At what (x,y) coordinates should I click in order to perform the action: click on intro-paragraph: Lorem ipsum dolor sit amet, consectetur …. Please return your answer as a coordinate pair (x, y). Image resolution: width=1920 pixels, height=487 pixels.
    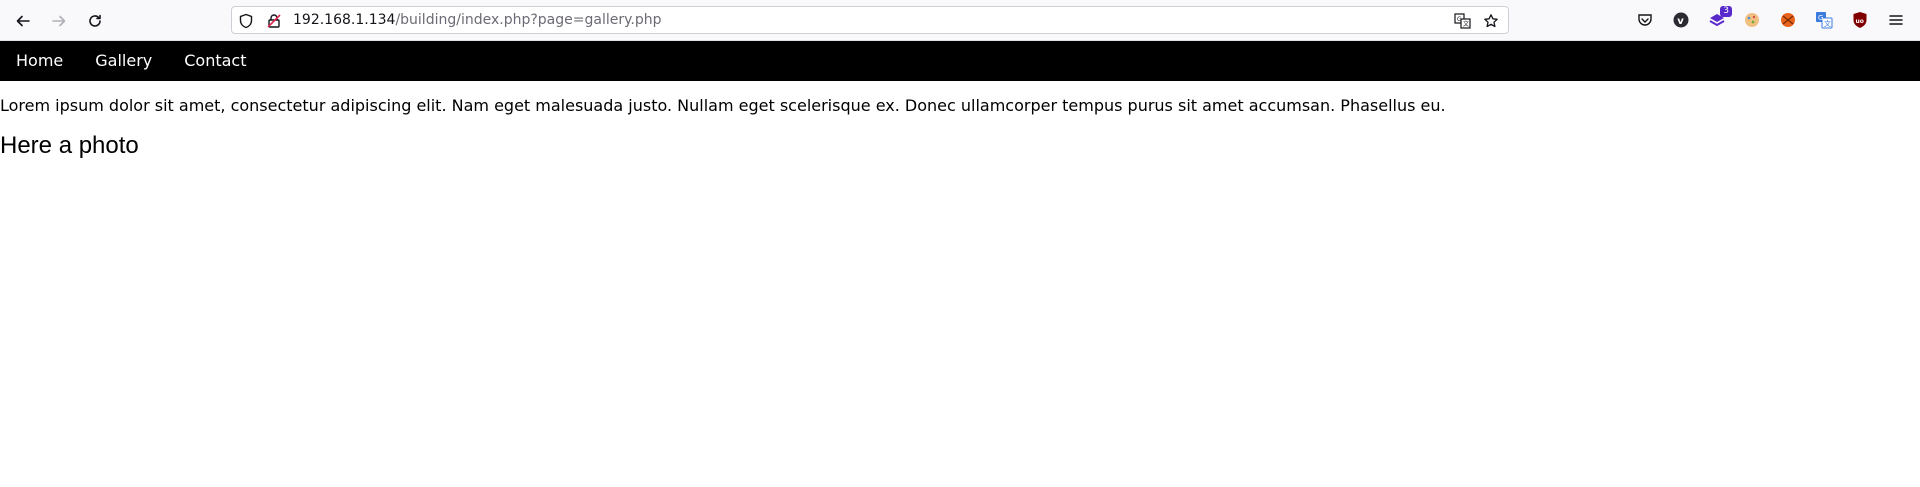
    Looking at the image, I should click on (723, 105).